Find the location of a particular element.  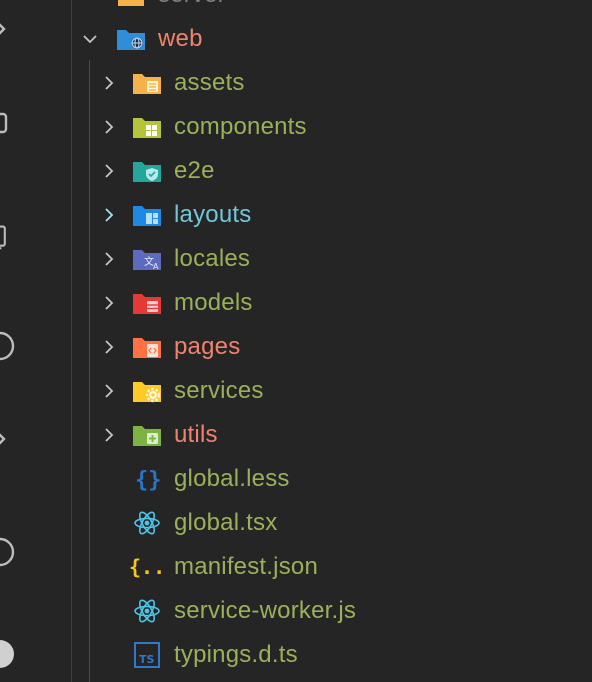

tree-file-global-less: {} global.less is located at coordinates (318, 479).